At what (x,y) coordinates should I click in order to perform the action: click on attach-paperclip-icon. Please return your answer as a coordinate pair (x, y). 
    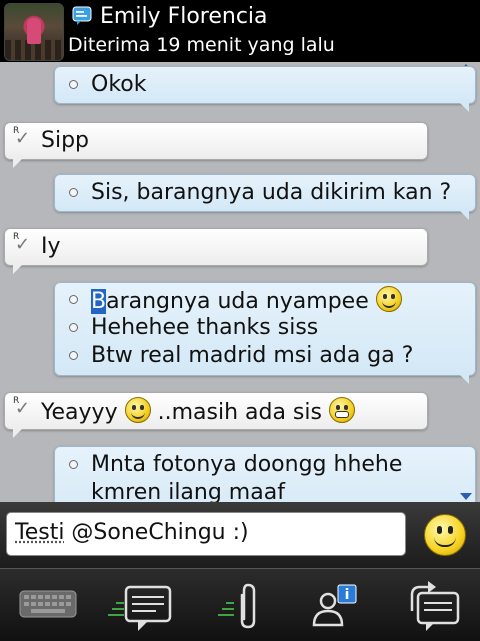
    Looking at the image, I should click on (239, 605).